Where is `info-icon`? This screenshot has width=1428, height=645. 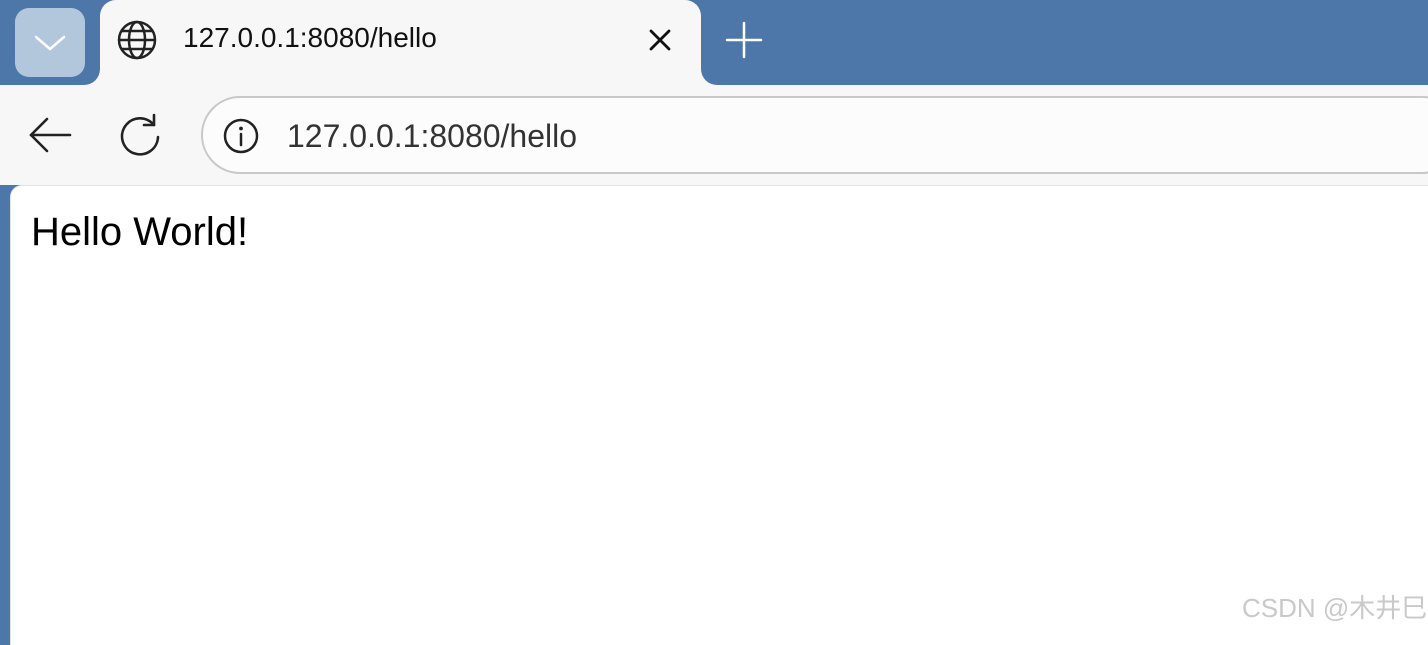
info-icon is located at coordinates (241, 136).